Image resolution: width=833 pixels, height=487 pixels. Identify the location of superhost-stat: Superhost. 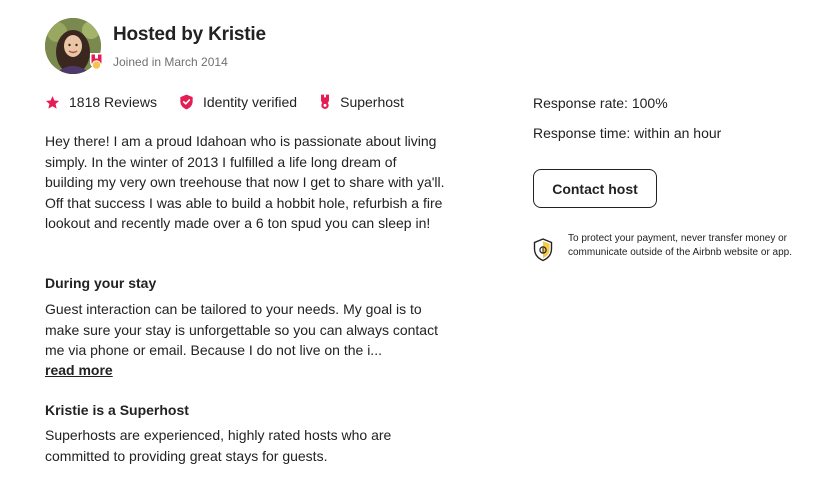
(361, 102).